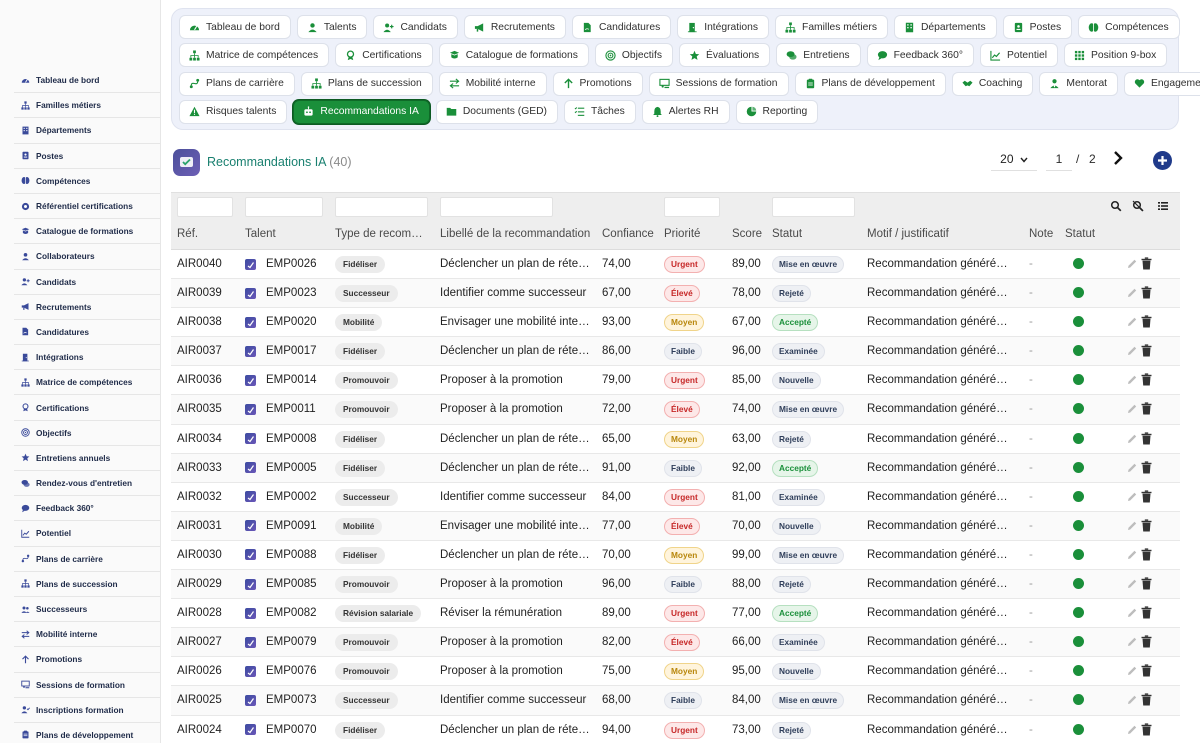  What do you see at coordinates (1041, 234) in the screenshot?
I see `col-note: Note` at bounding box center [1041, 234].